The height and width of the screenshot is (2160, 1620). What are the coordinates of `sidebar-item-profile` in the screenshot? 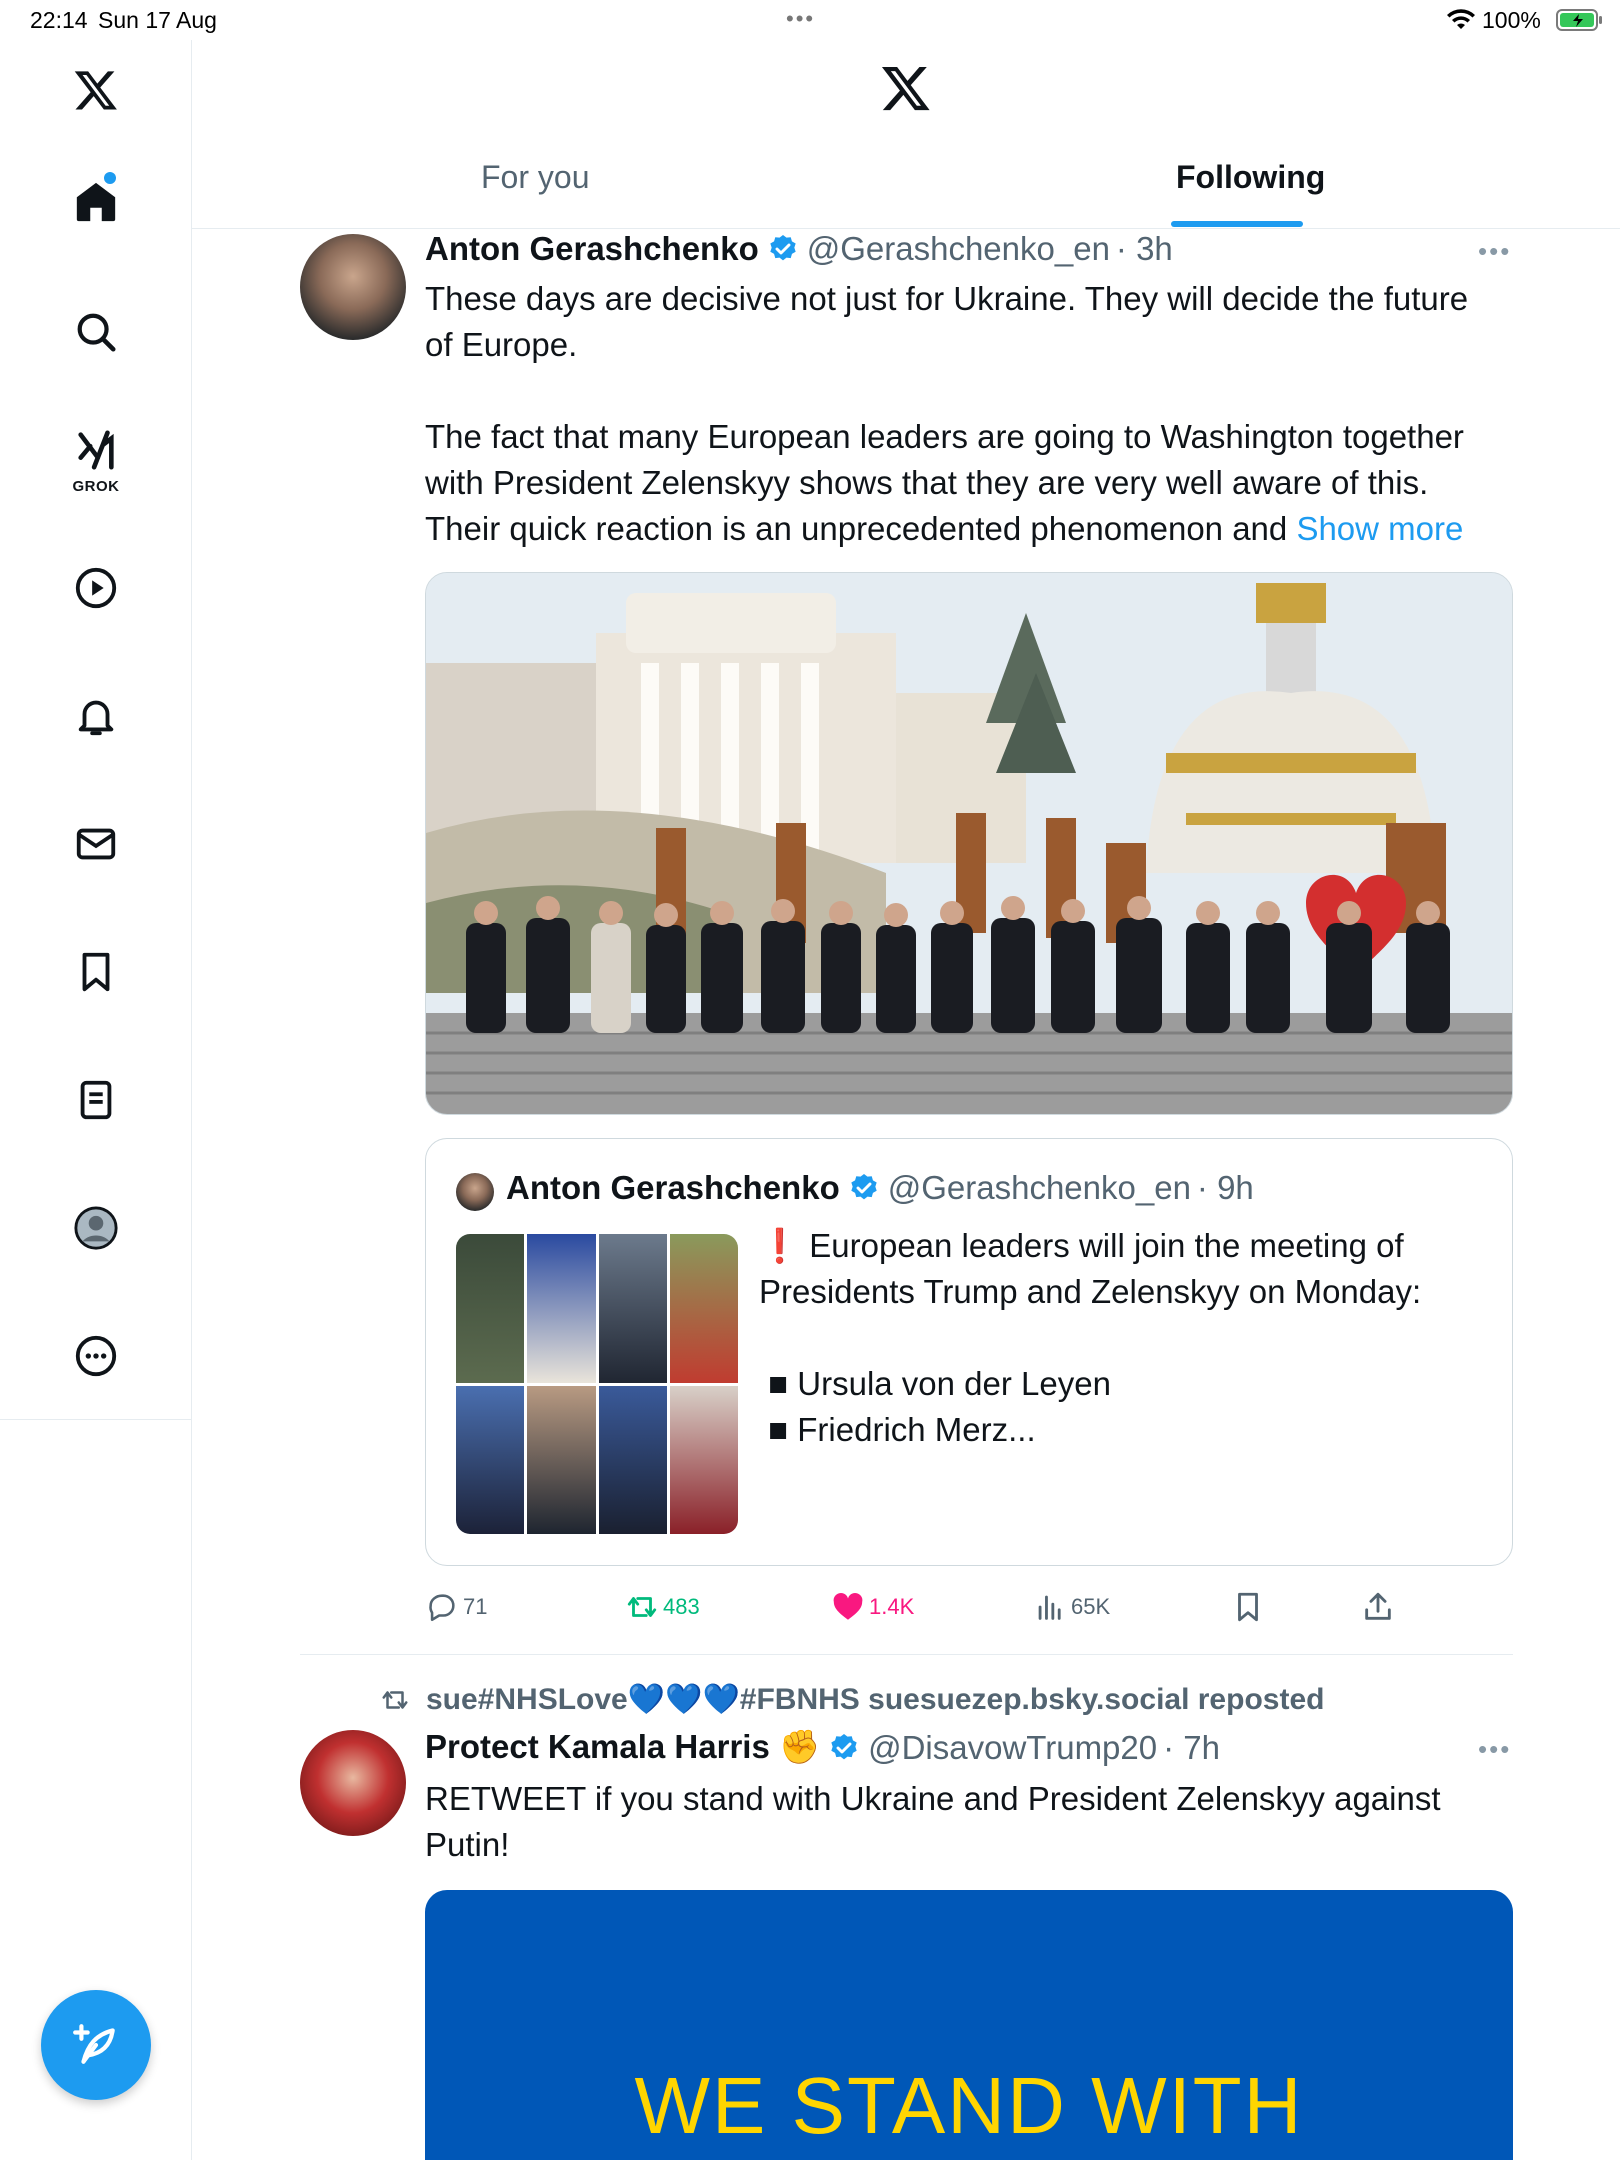 It's located at (96, 1228).